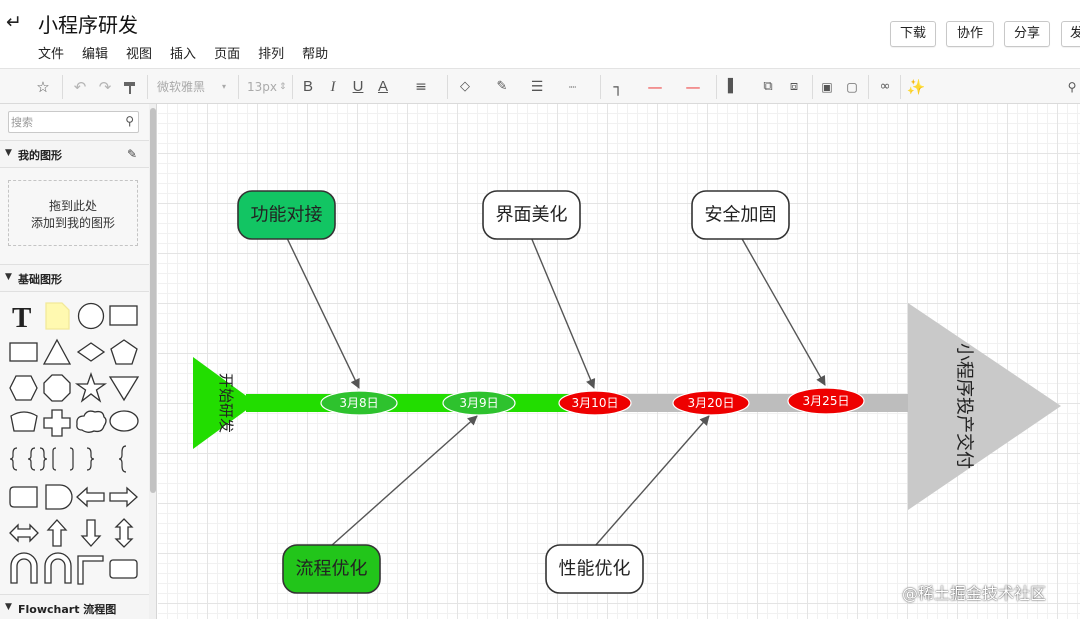  What do you see at coordinates (479, 403) in the screenshot?
I see `milestone-node: 3月9日` at bounding box center [479, 403].